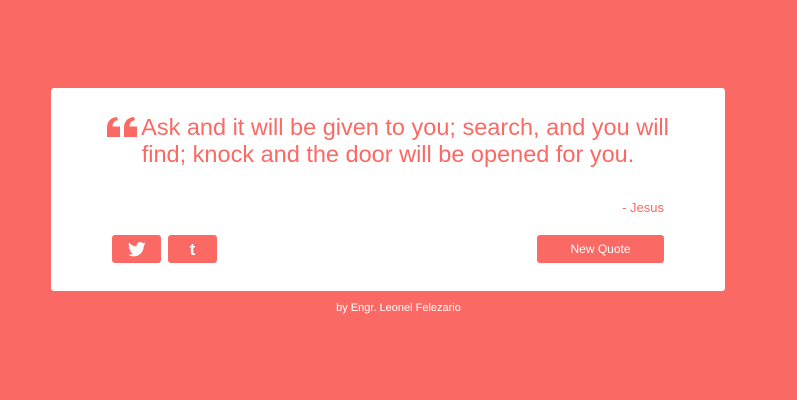 The image size is (797, 400). I want to click on quote-left-icon, so click(122, 127).